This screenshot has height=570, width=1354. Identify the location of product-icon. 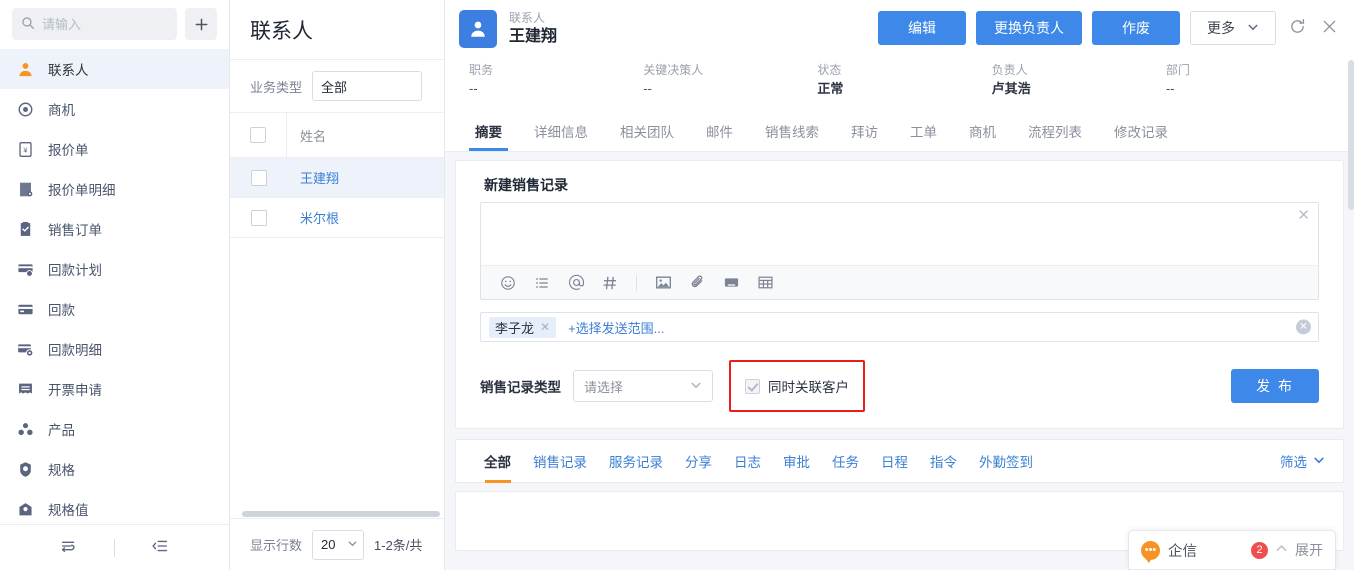
(25, 429).